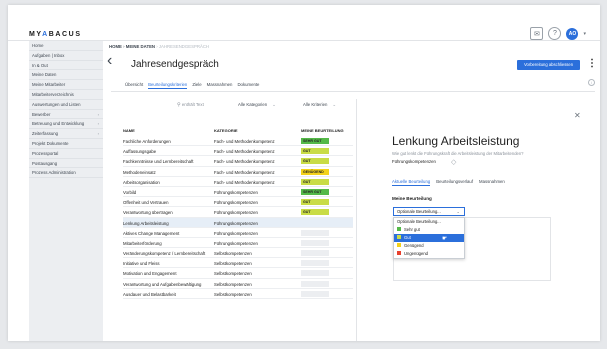 This screenshot has width=607, height=349. I want to click on logo: MYABACUS, so click(55, 34).